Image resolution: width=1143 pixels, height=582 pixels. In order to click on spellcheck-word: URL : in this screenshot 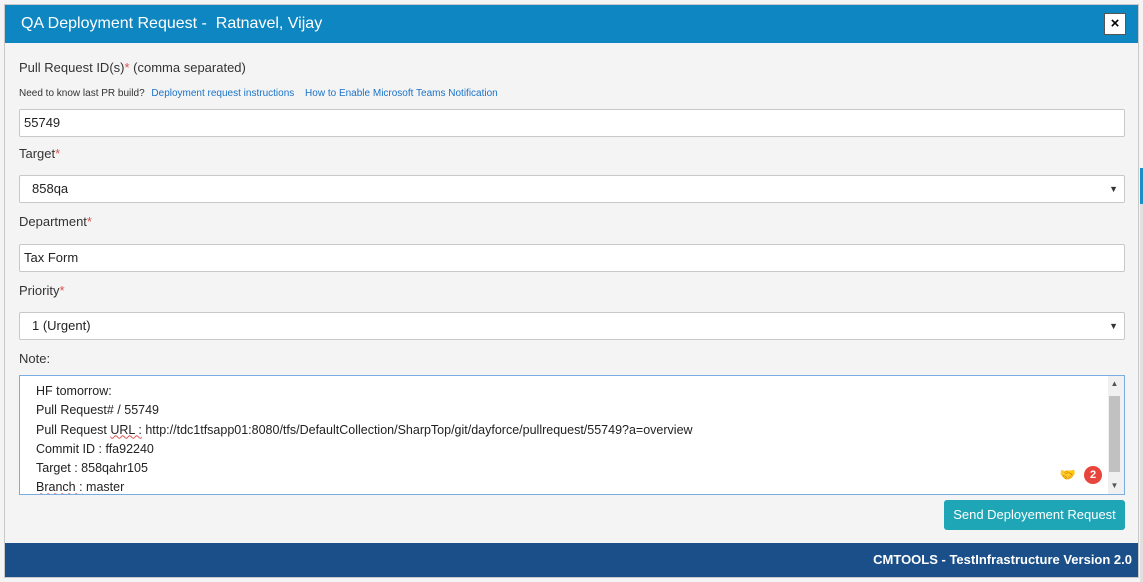, I will do `click(126, 429)`.